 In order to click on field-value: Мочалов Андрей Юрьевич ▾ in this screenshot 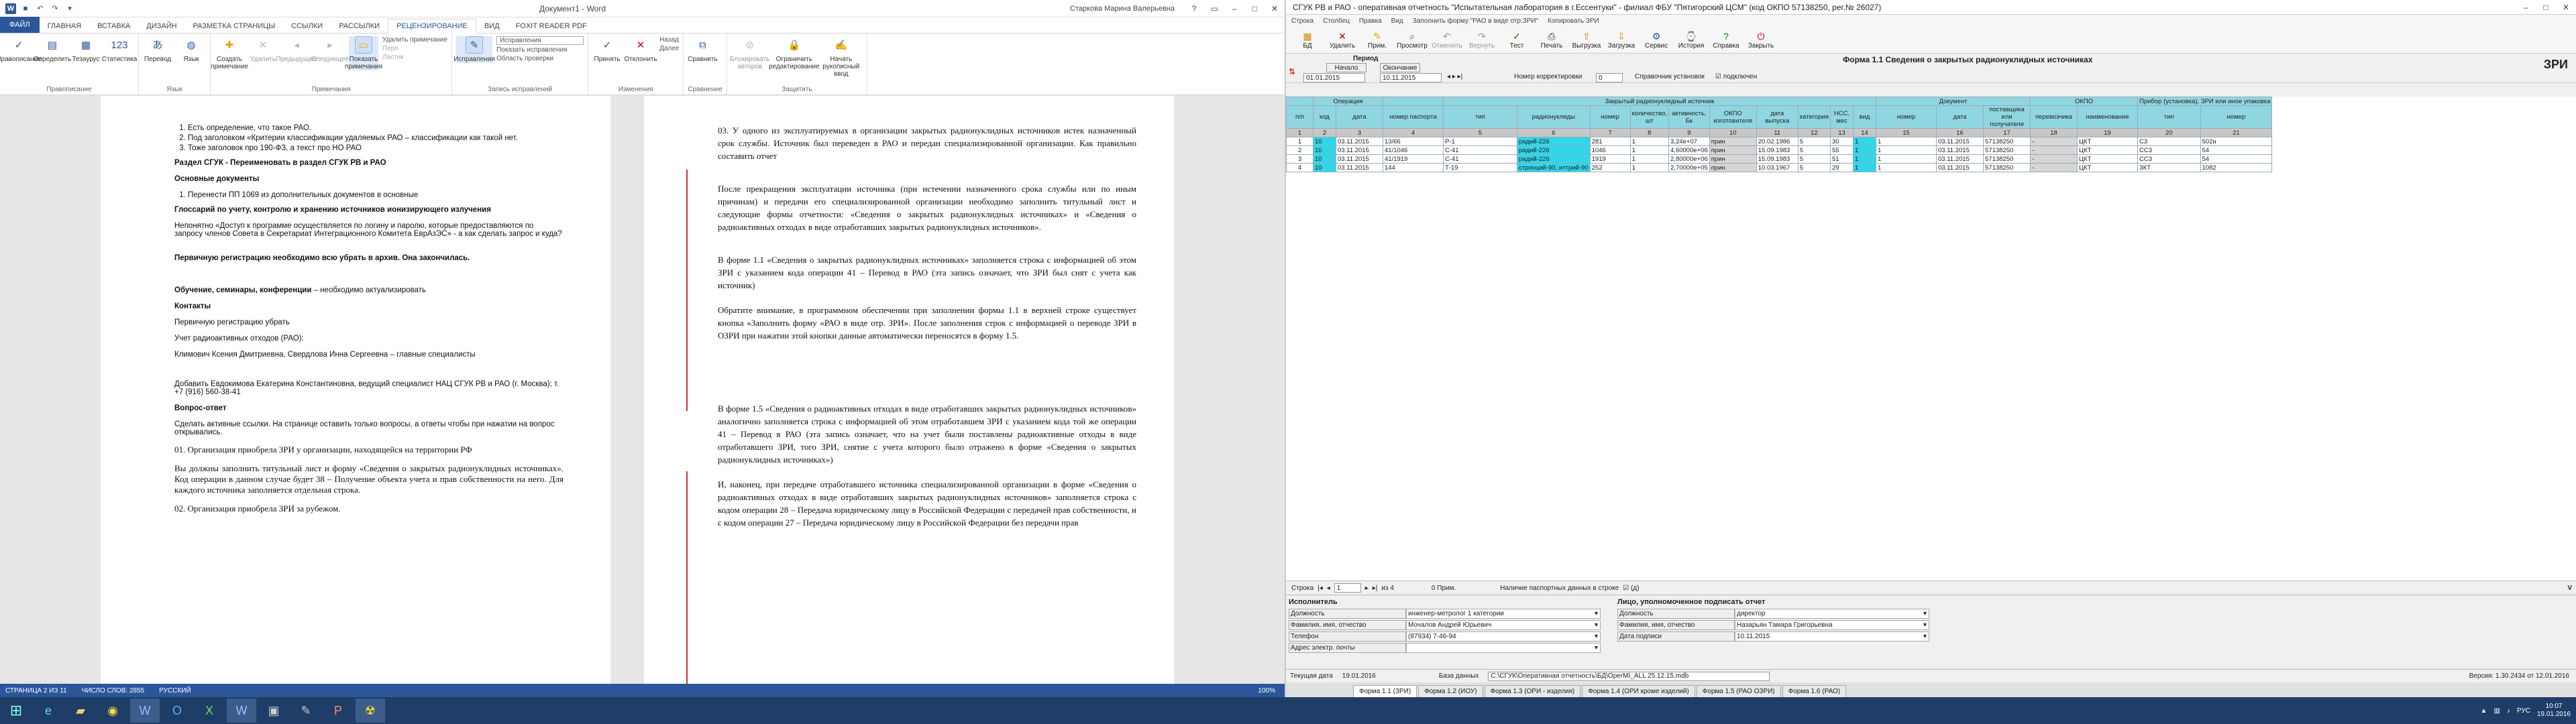, I will do `click(1503, 624)`.